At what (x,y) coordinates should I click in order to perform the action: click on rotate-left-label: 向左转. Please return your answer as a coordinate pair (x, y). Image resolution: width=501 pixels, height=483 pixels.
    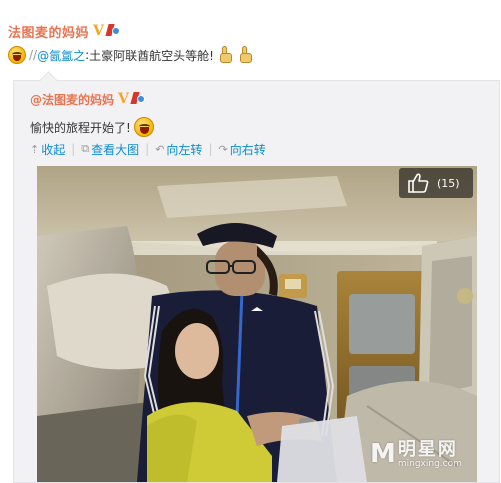
    Looking at the image, I should click on (184, 149).